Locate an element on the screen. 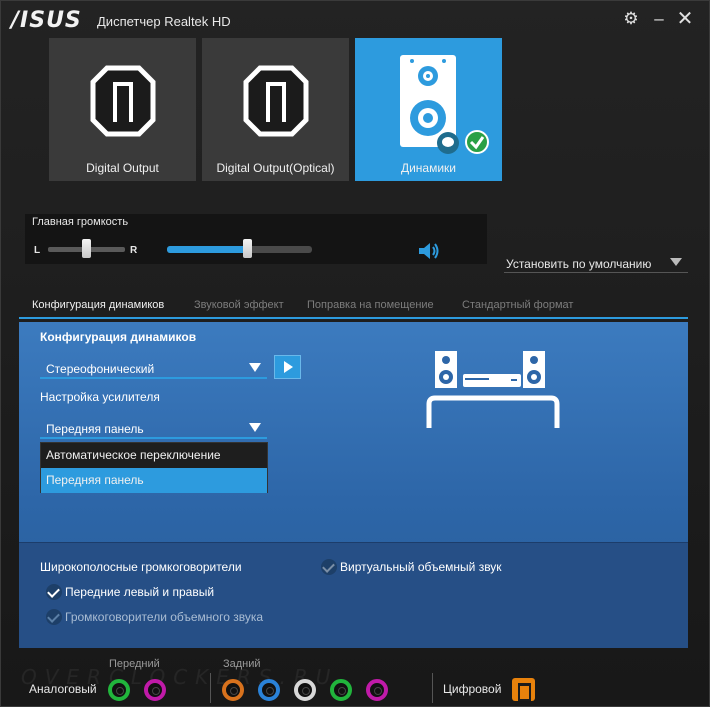  amp-setting-dropdown: Передняя панель is located at coordinates (153, 428).